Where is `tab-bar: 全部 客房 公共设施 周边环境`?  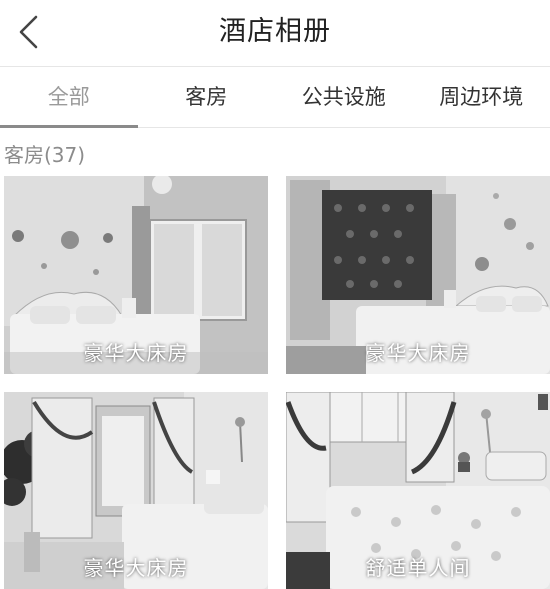
tab-bar: 全部 客房 公共设施 周边环境 is located at coordinates (275, 97).